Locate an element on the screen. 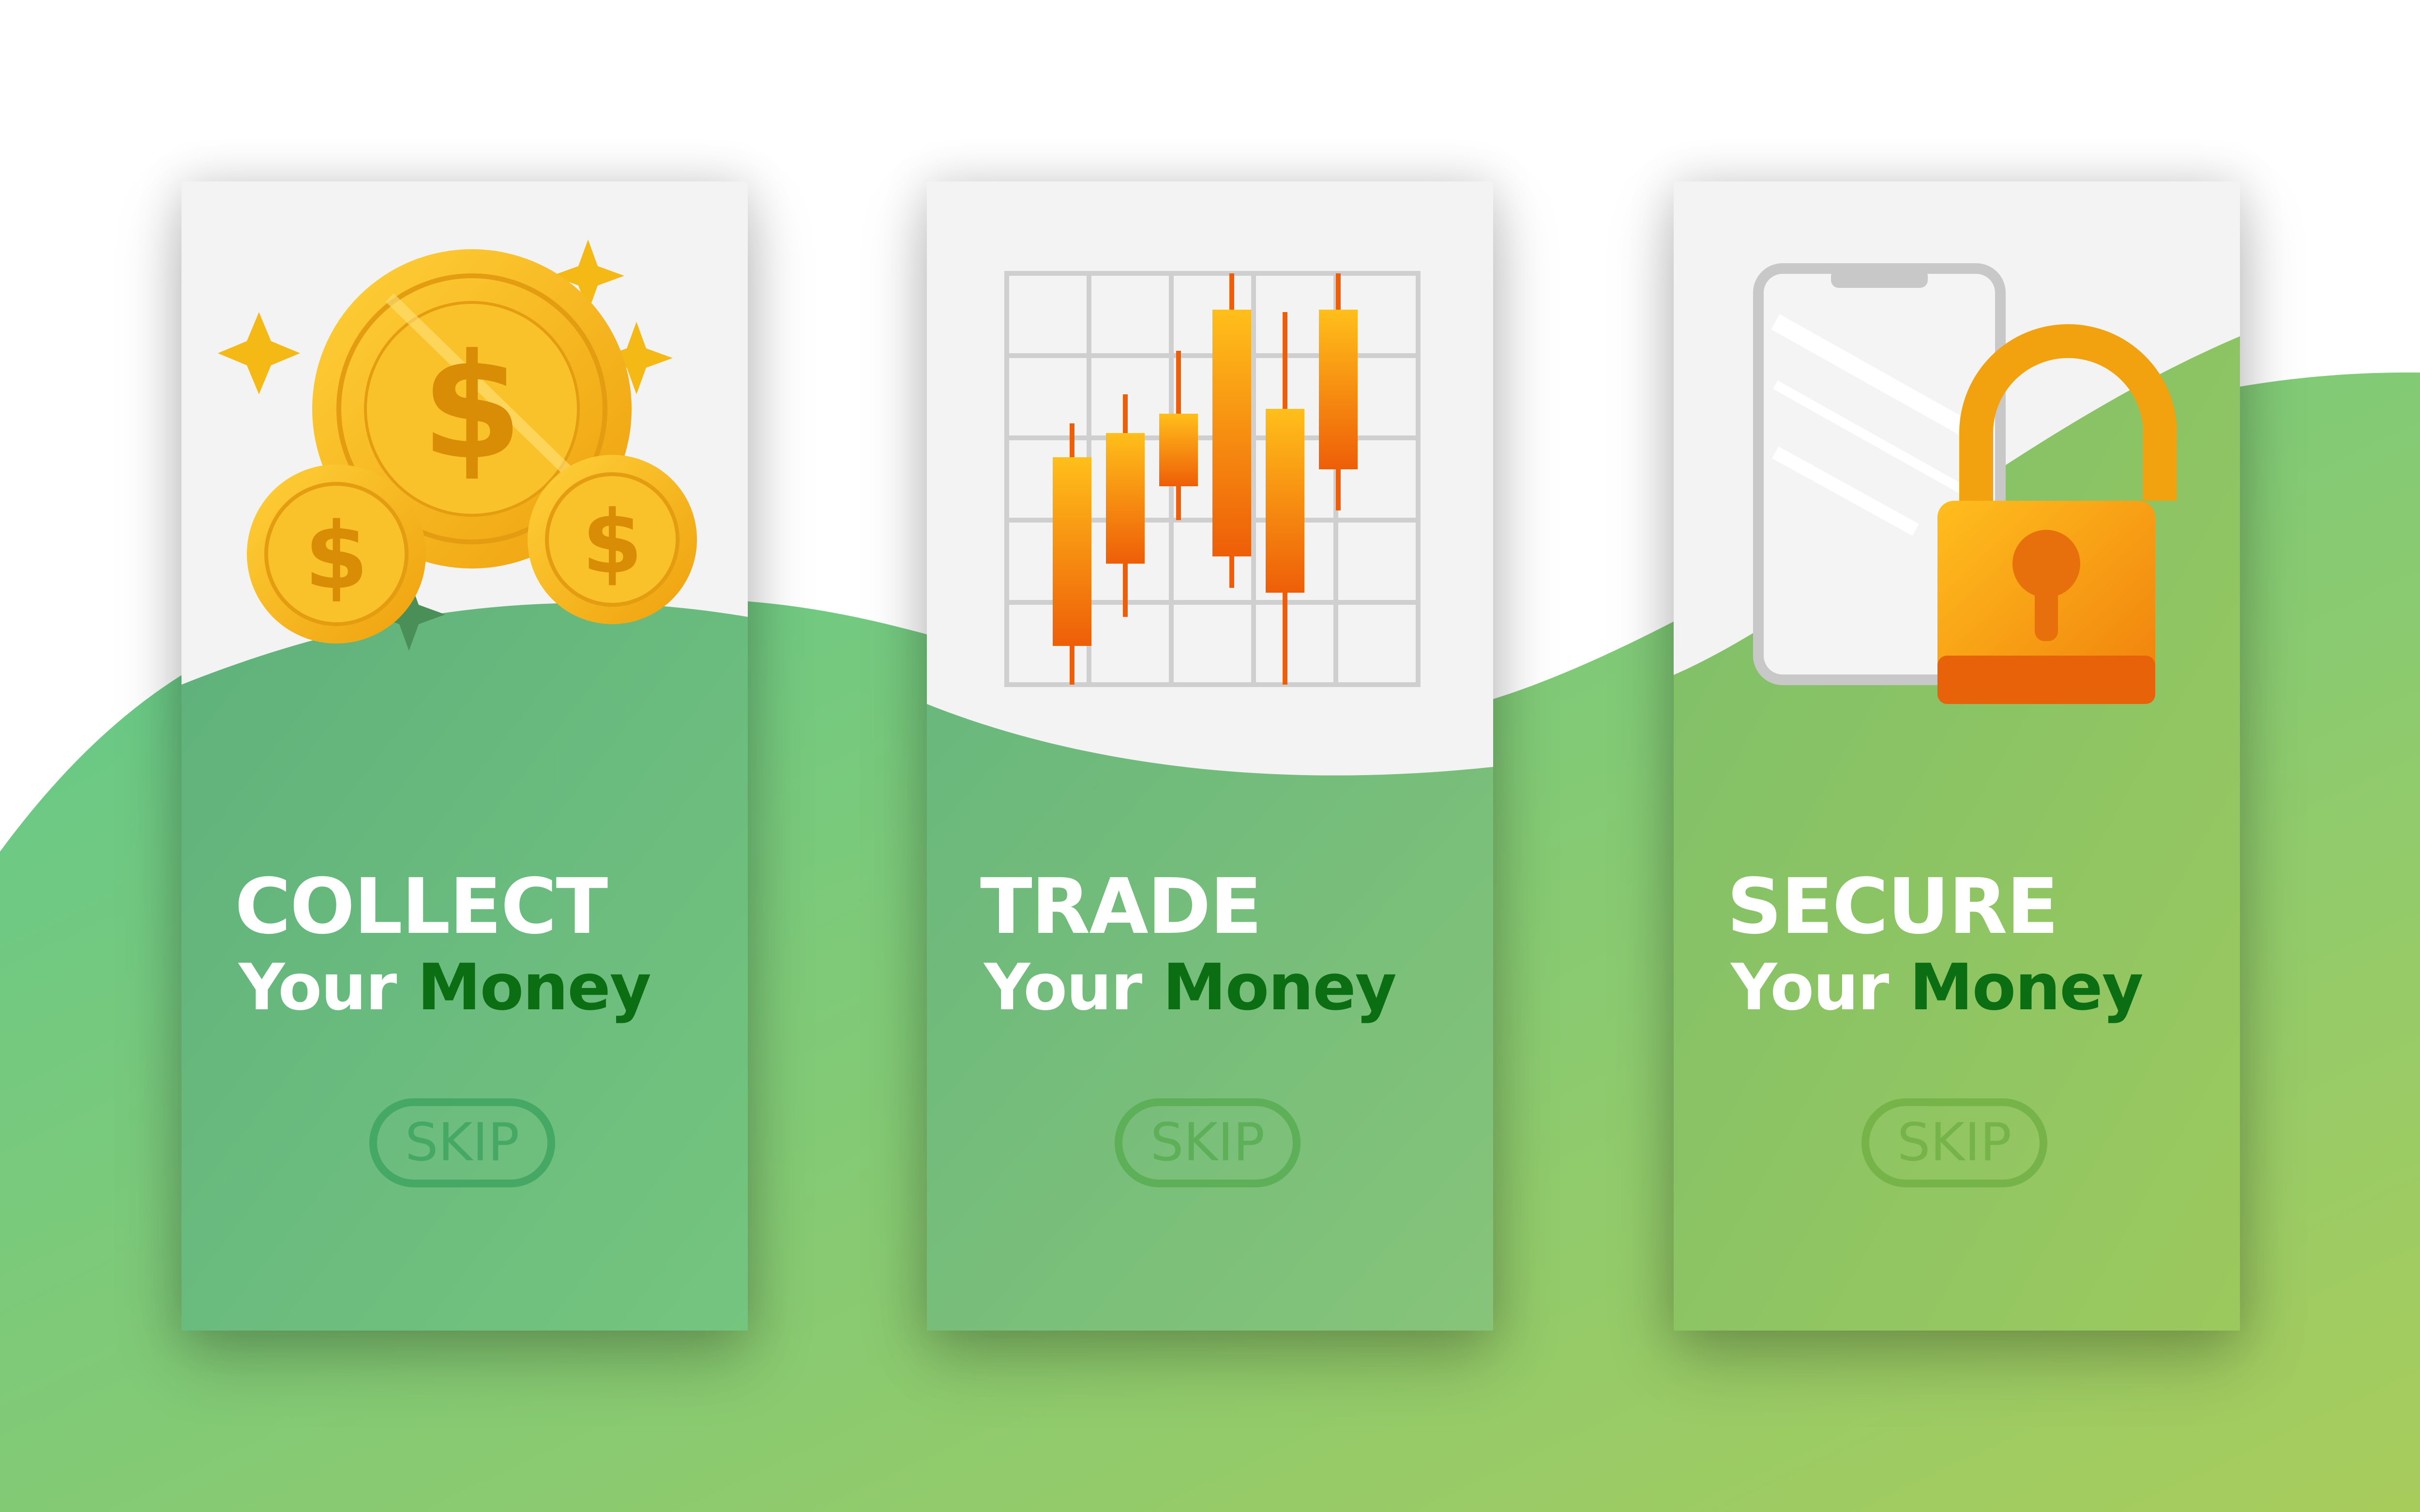 The image size is (2420, 1512). screen-title: SECURE is located at coordinates (1893, 906).